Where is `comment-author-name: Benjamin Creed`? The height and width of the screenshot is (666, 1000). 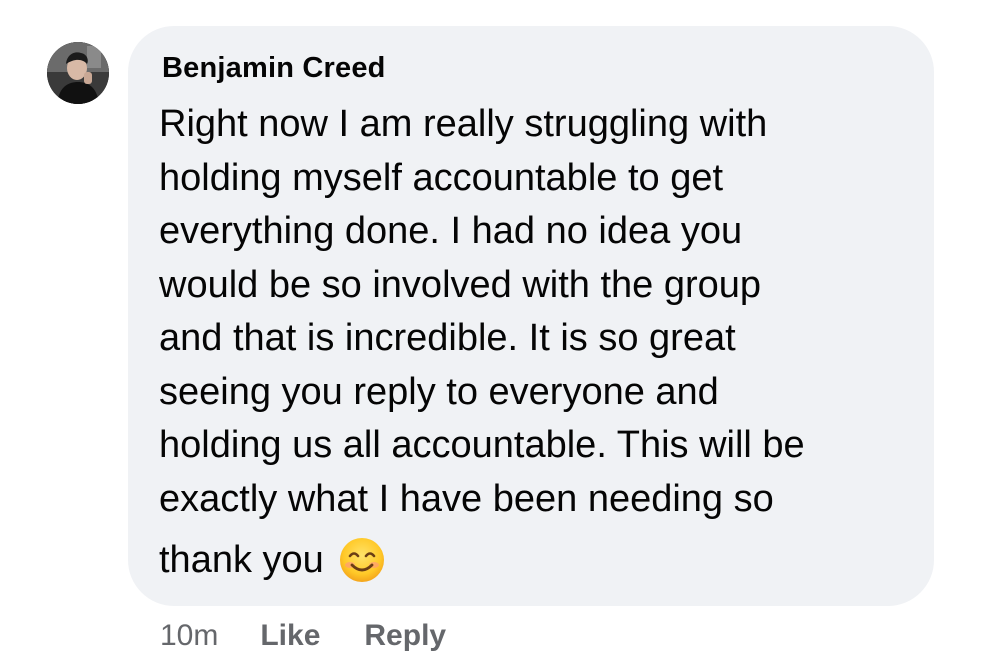
comment-author-name: Benjamin Creed is located at coordinates (274, 68).